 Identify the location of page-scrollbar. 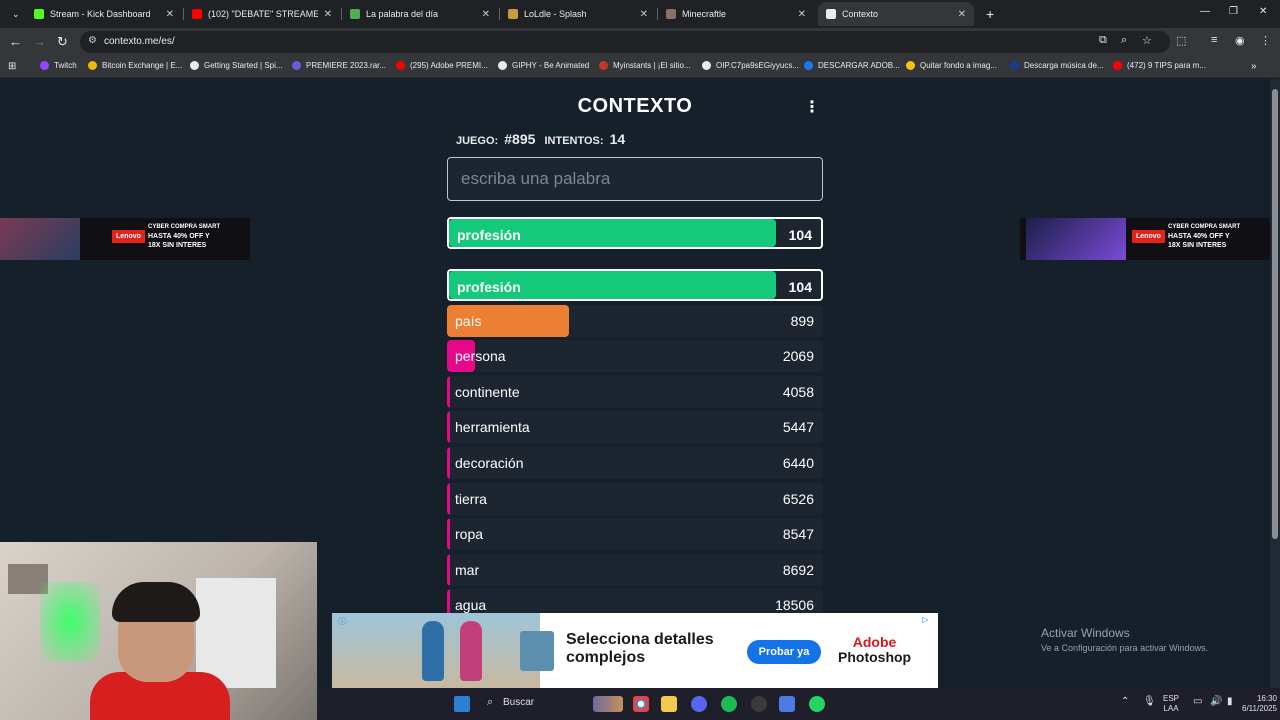
(1275, 383).